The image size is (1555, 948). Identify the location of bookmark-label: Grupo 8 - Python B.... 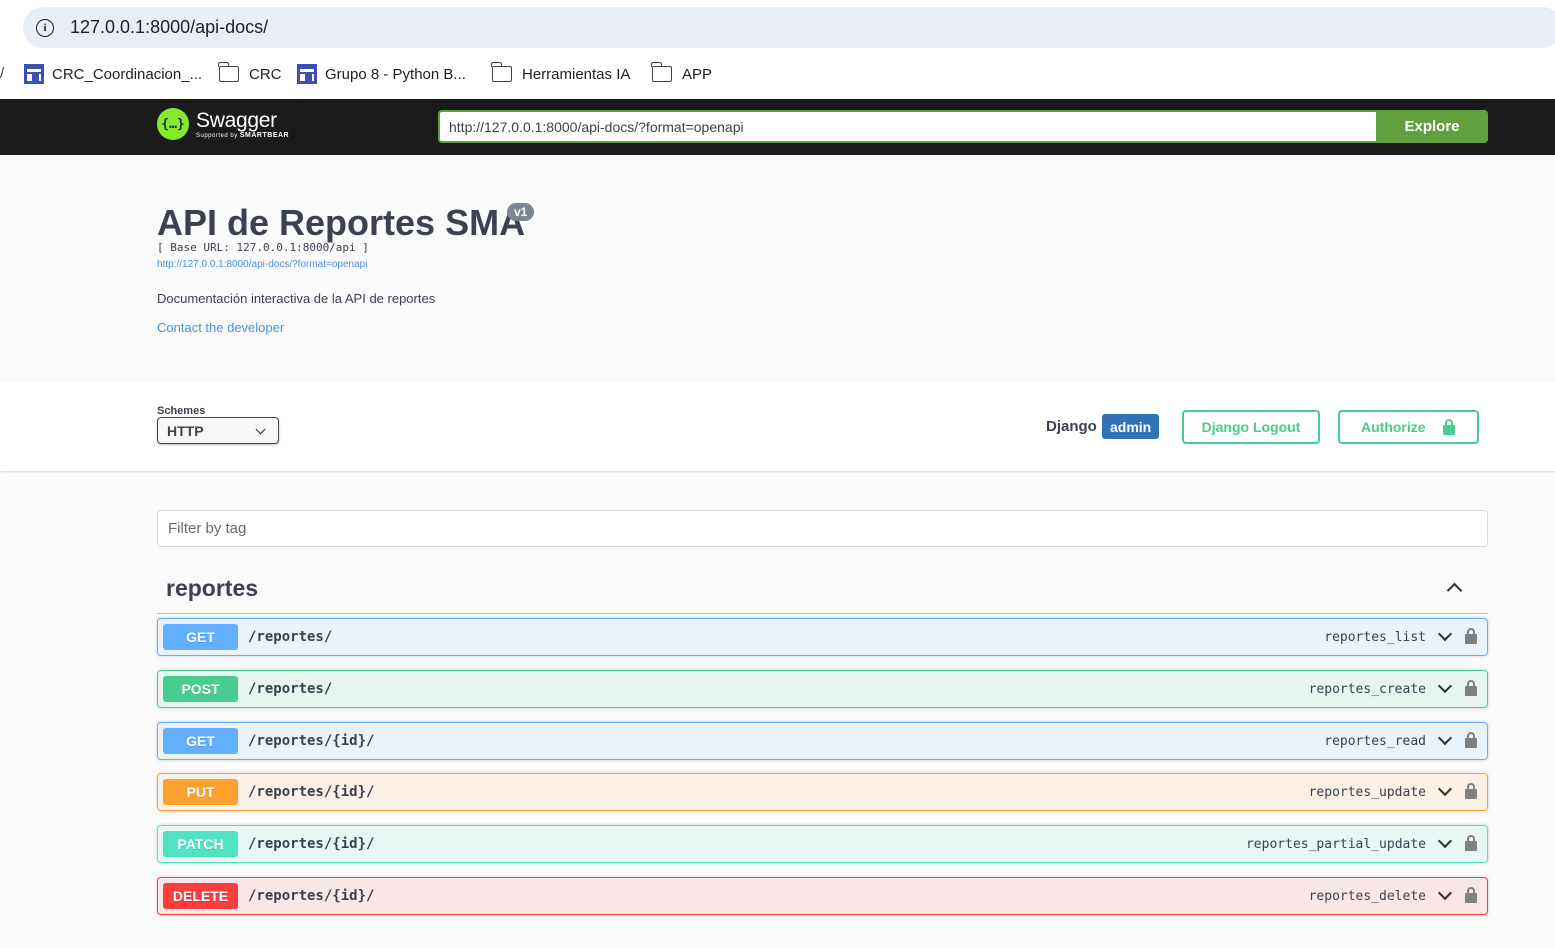
(395, 74).